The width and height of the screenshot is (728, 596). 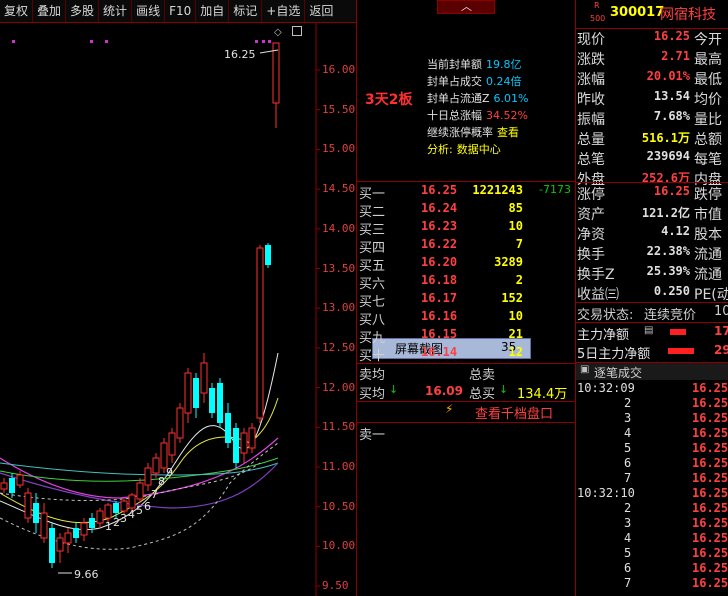 I want to click on quote-label: 总笔, so click(x=591, y=160).